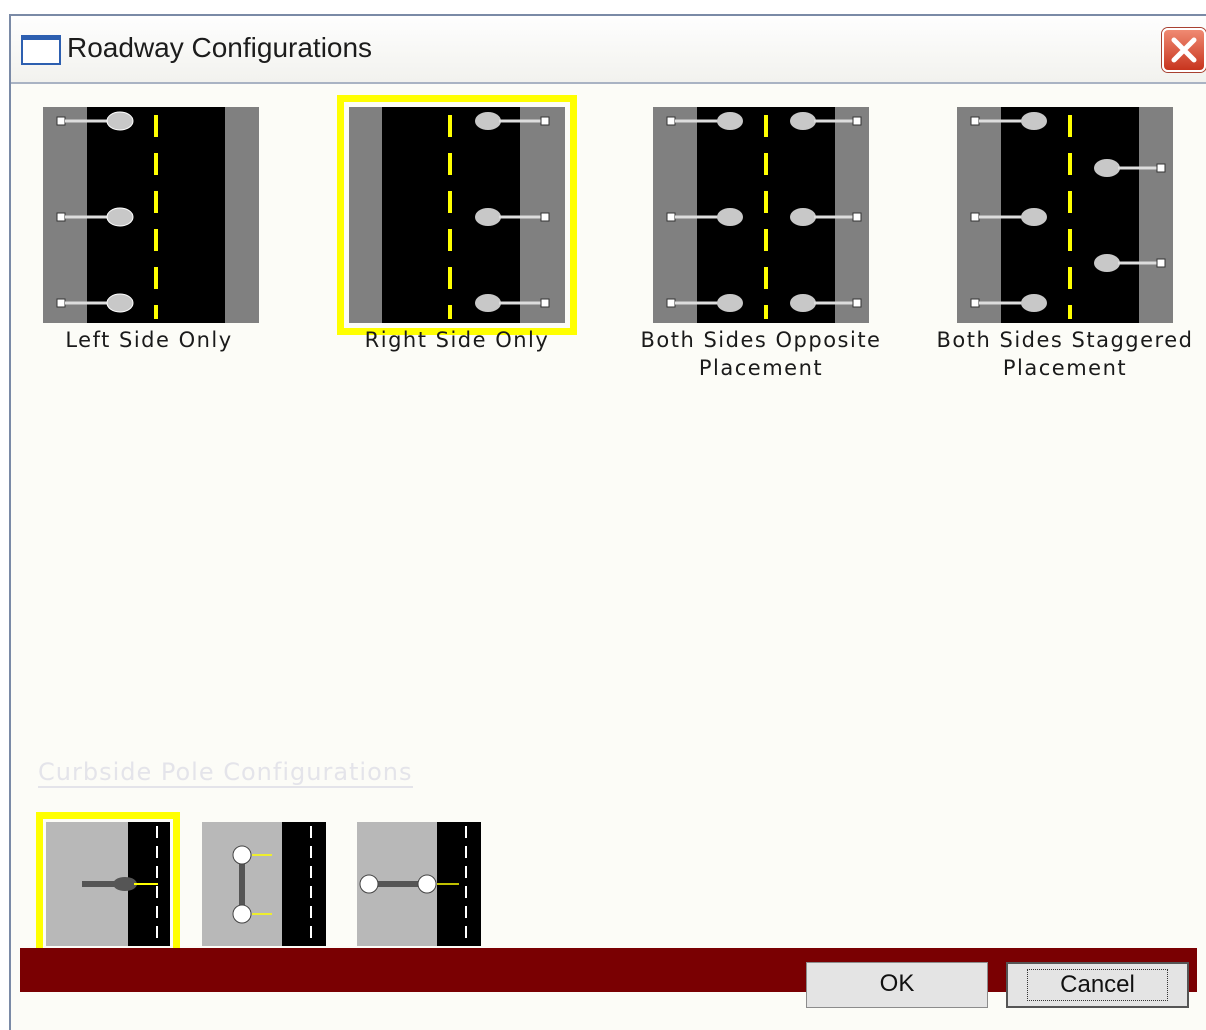  I want to click on ok-button: OK, so click(897, 985).